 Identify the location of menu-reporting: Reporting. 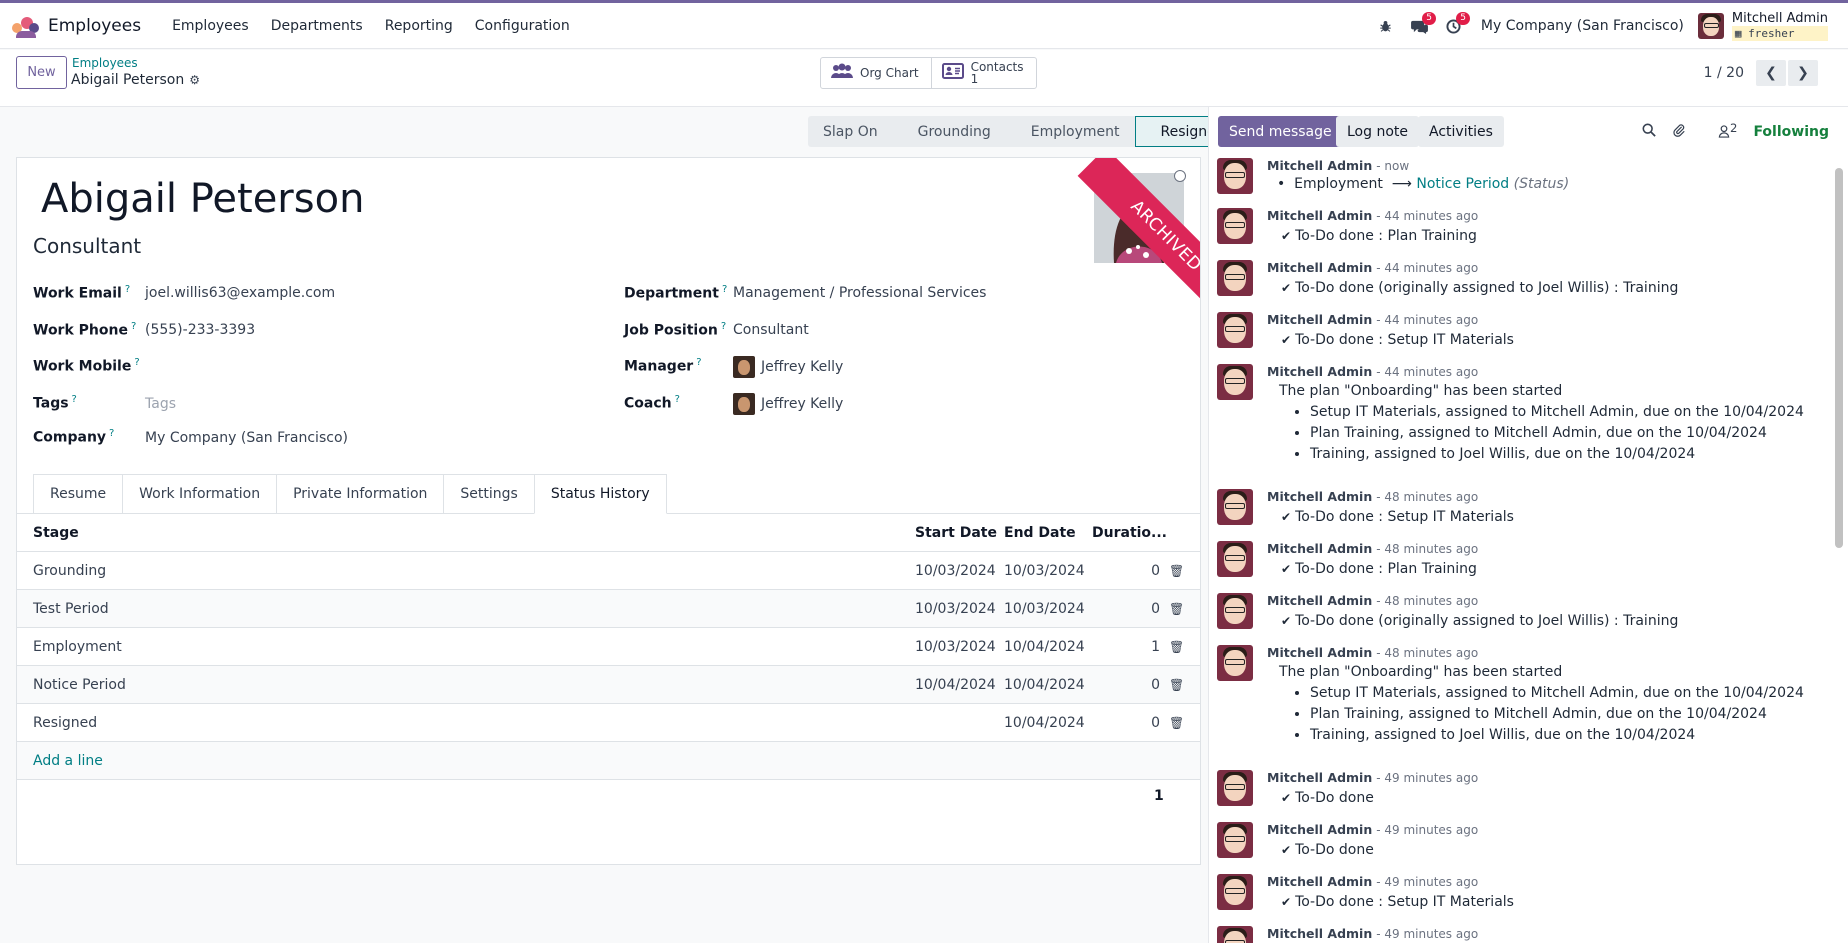
(419, 26).